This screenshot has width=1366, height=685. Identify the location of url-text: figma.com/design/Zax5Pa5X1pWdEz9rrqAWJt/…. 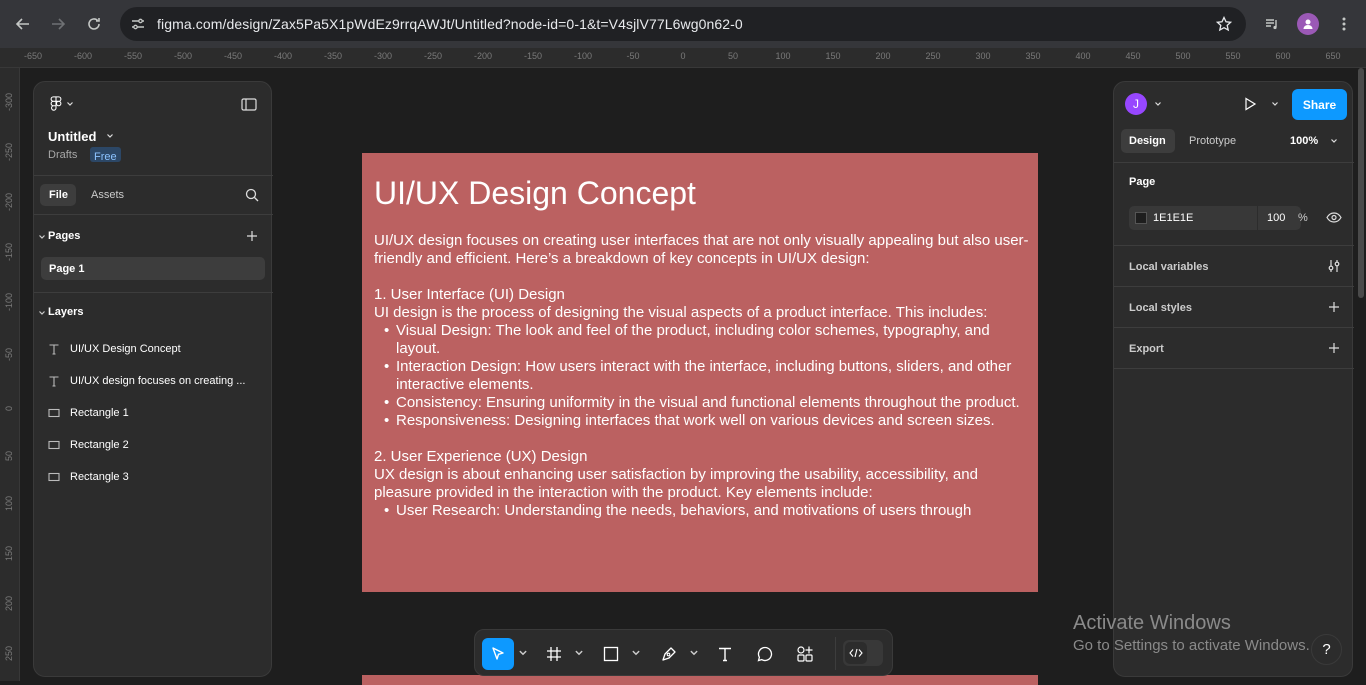
(450, 24).